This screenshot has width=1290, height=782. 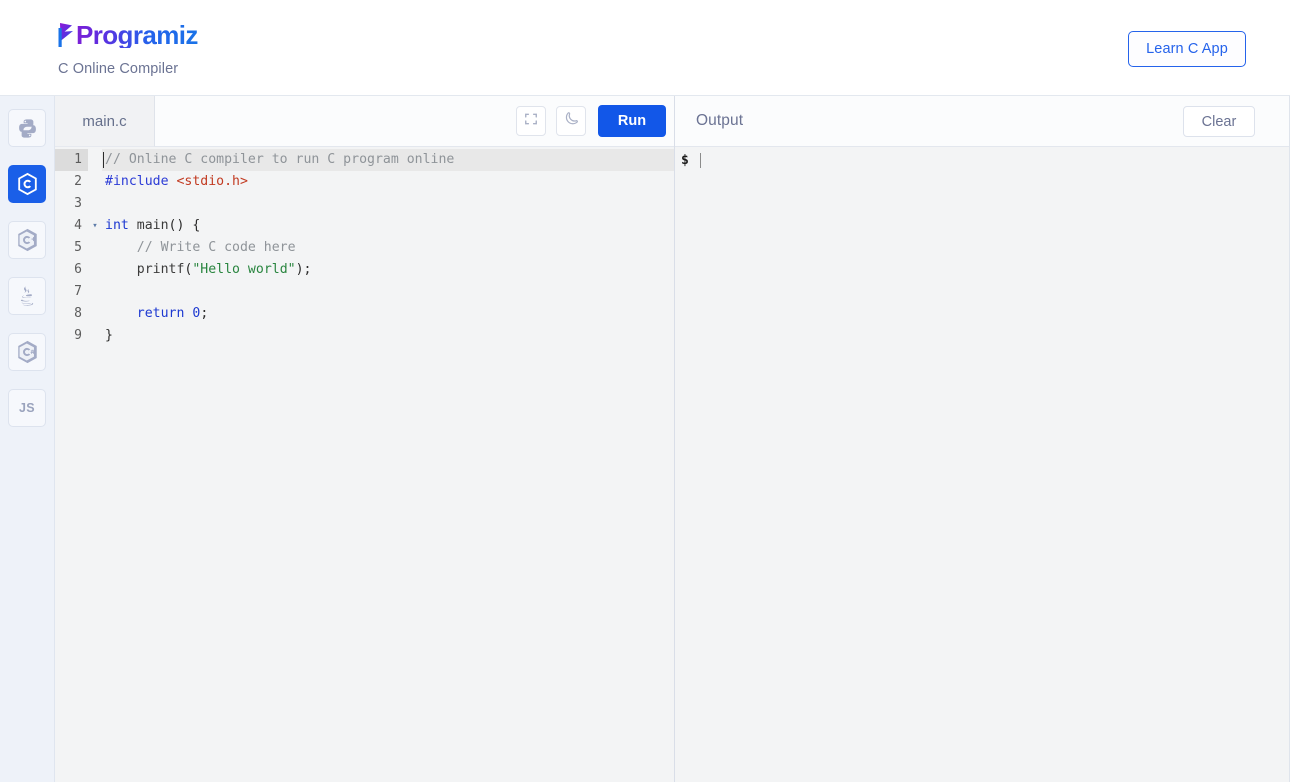 What do you see at coordinates (720, 120) in the screenshot?
I see `output-title: Output` at bounding box center [720, 120].